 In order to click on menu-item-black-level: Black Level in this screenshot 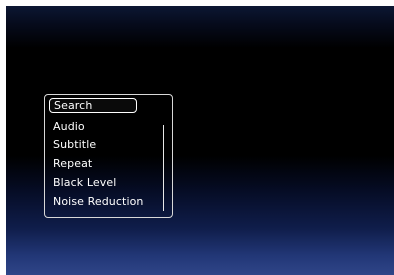, I will do `click(84, 183)`.